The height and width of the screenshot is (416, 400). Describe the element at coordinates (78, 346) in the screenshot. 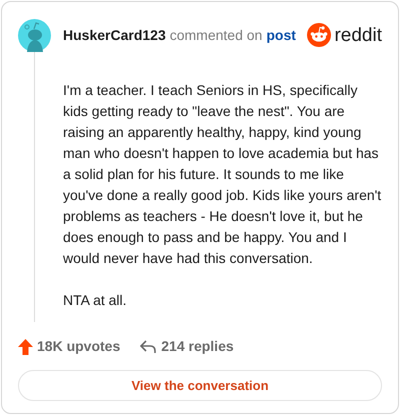

I see `upvote-count: 18K upvotes` at that location.